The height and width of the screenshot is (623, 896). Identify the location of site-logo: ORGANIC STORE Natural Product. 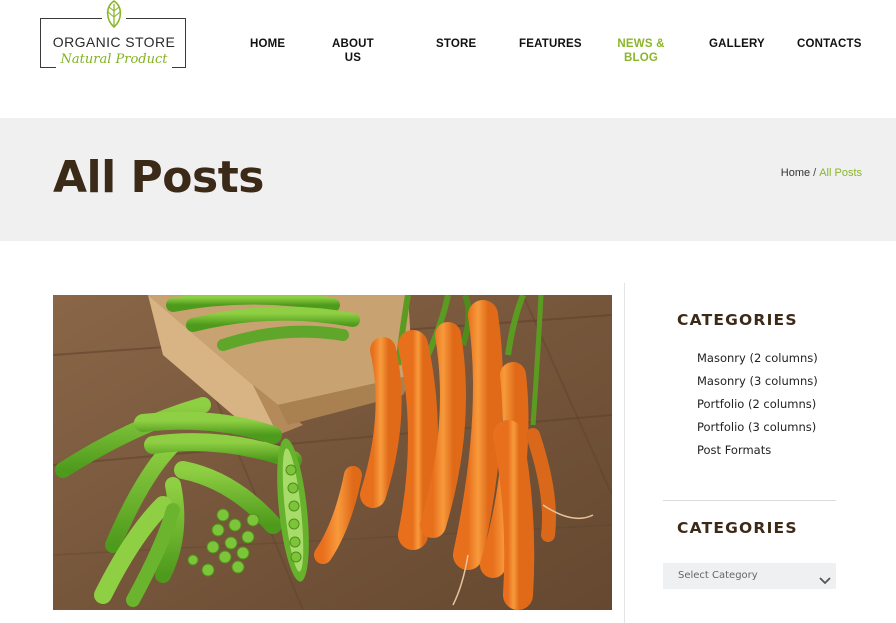
(115, 38).